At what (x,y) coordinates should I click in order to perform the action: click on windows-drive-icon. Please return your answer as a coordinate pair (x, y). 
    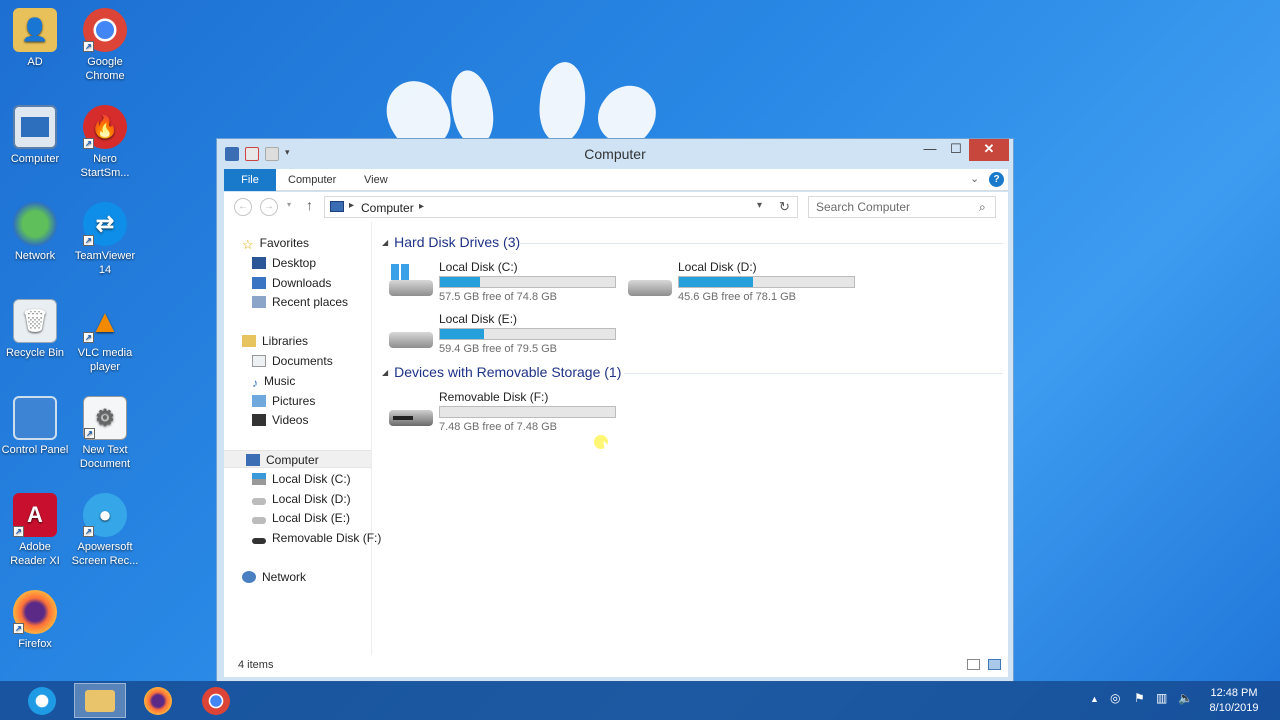
    Looking at the image, I should click on (411, 280).